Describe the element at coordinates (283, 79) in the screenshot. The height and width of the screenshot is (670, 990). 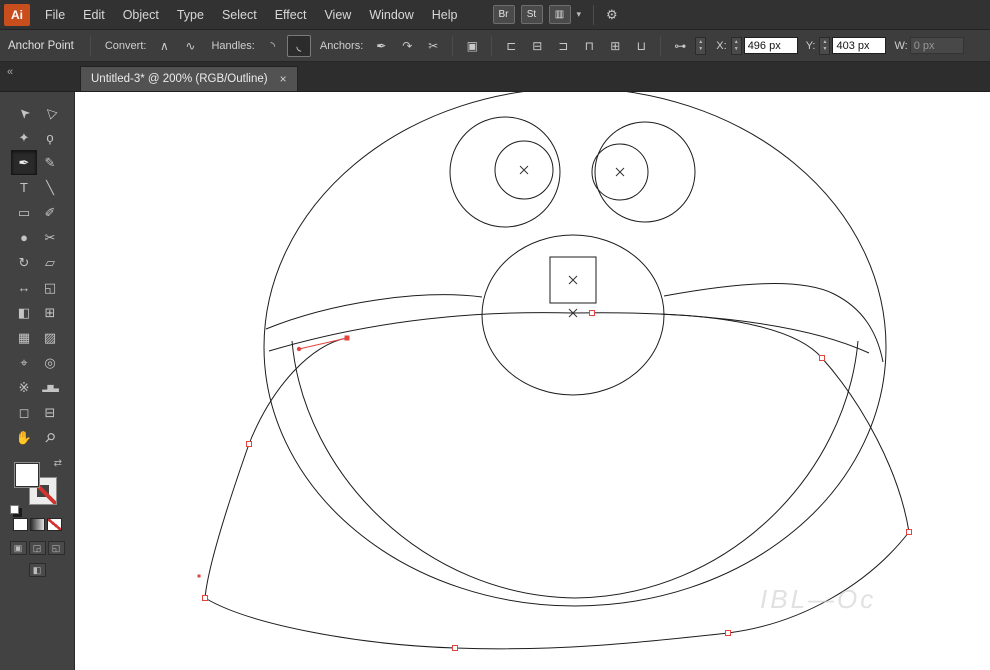
I see `close-icon: ×` at that location.